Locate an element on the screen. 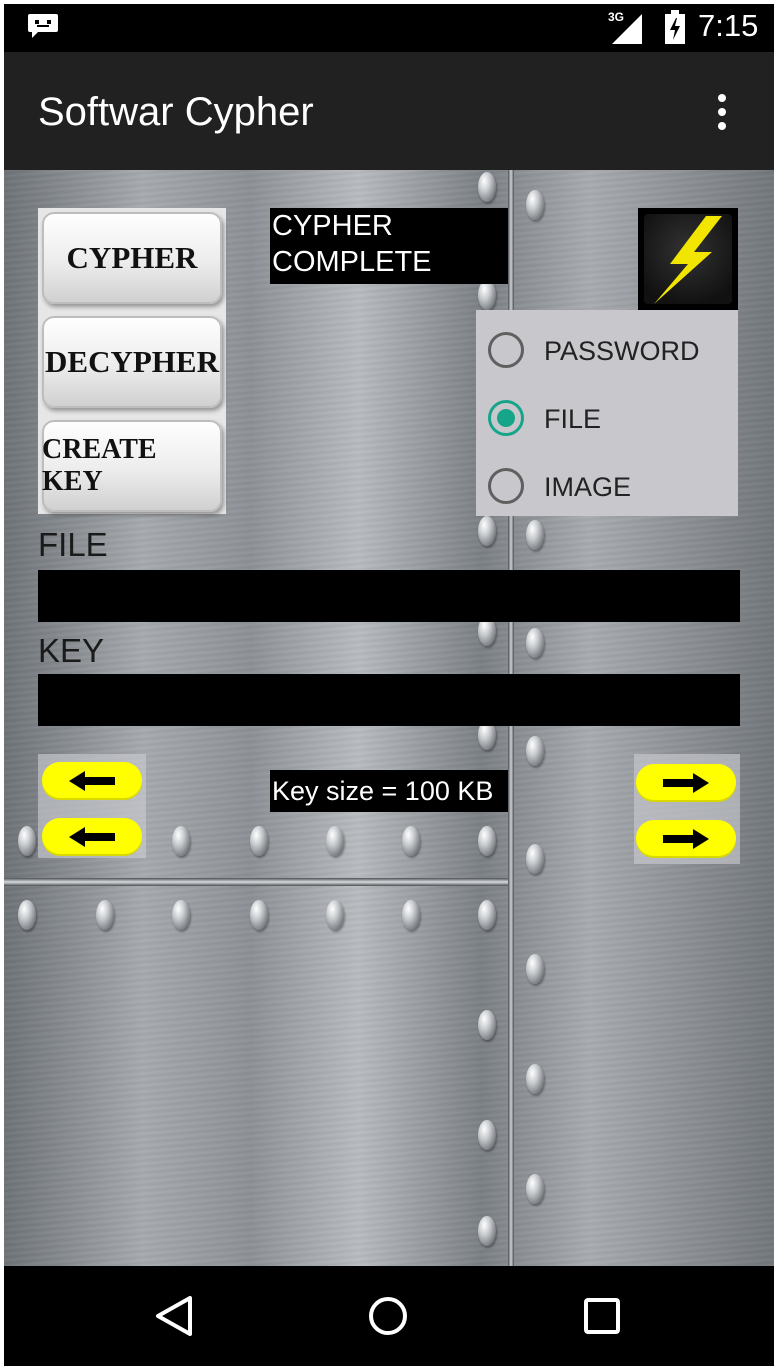 The height and width of the screenshot is (1370, 782). battery-charging-icon is located at coordinates (675, 27).